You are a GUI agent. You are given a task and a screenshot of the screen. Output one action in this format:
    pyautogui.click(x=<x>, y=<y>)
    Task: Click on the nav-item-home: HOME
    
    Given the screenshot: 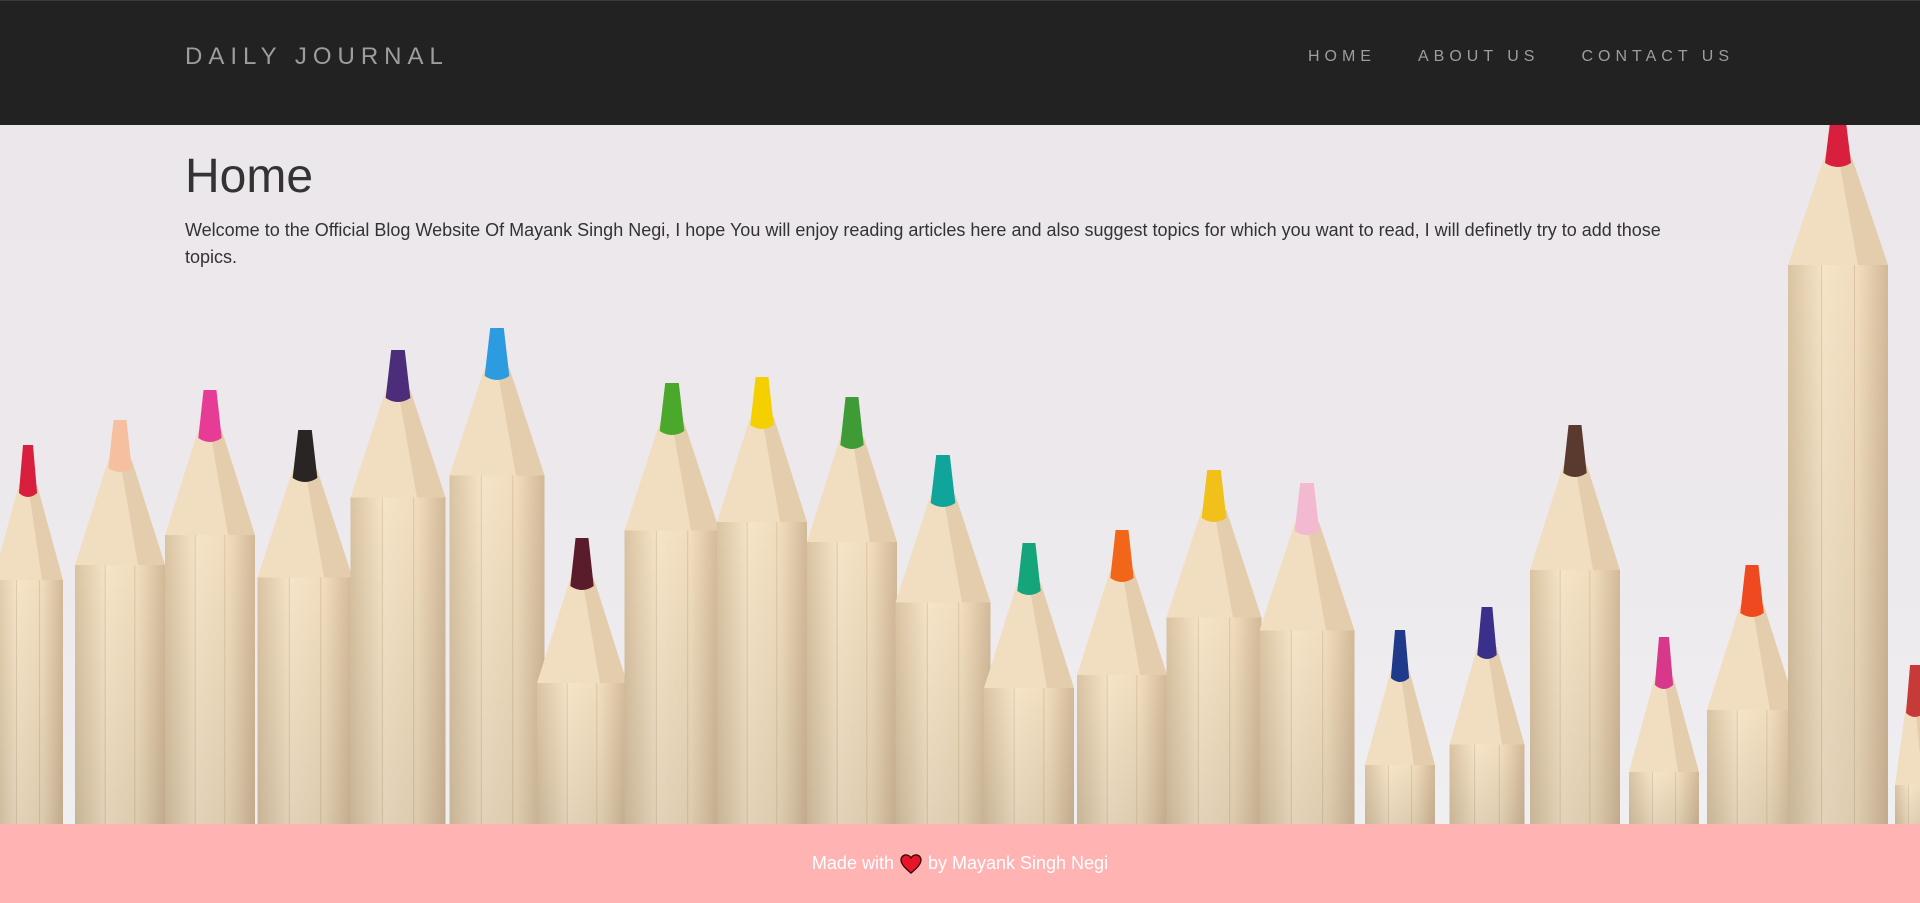 What is the action you would take?
    pyautogui.click(x=1342, y=57)
    